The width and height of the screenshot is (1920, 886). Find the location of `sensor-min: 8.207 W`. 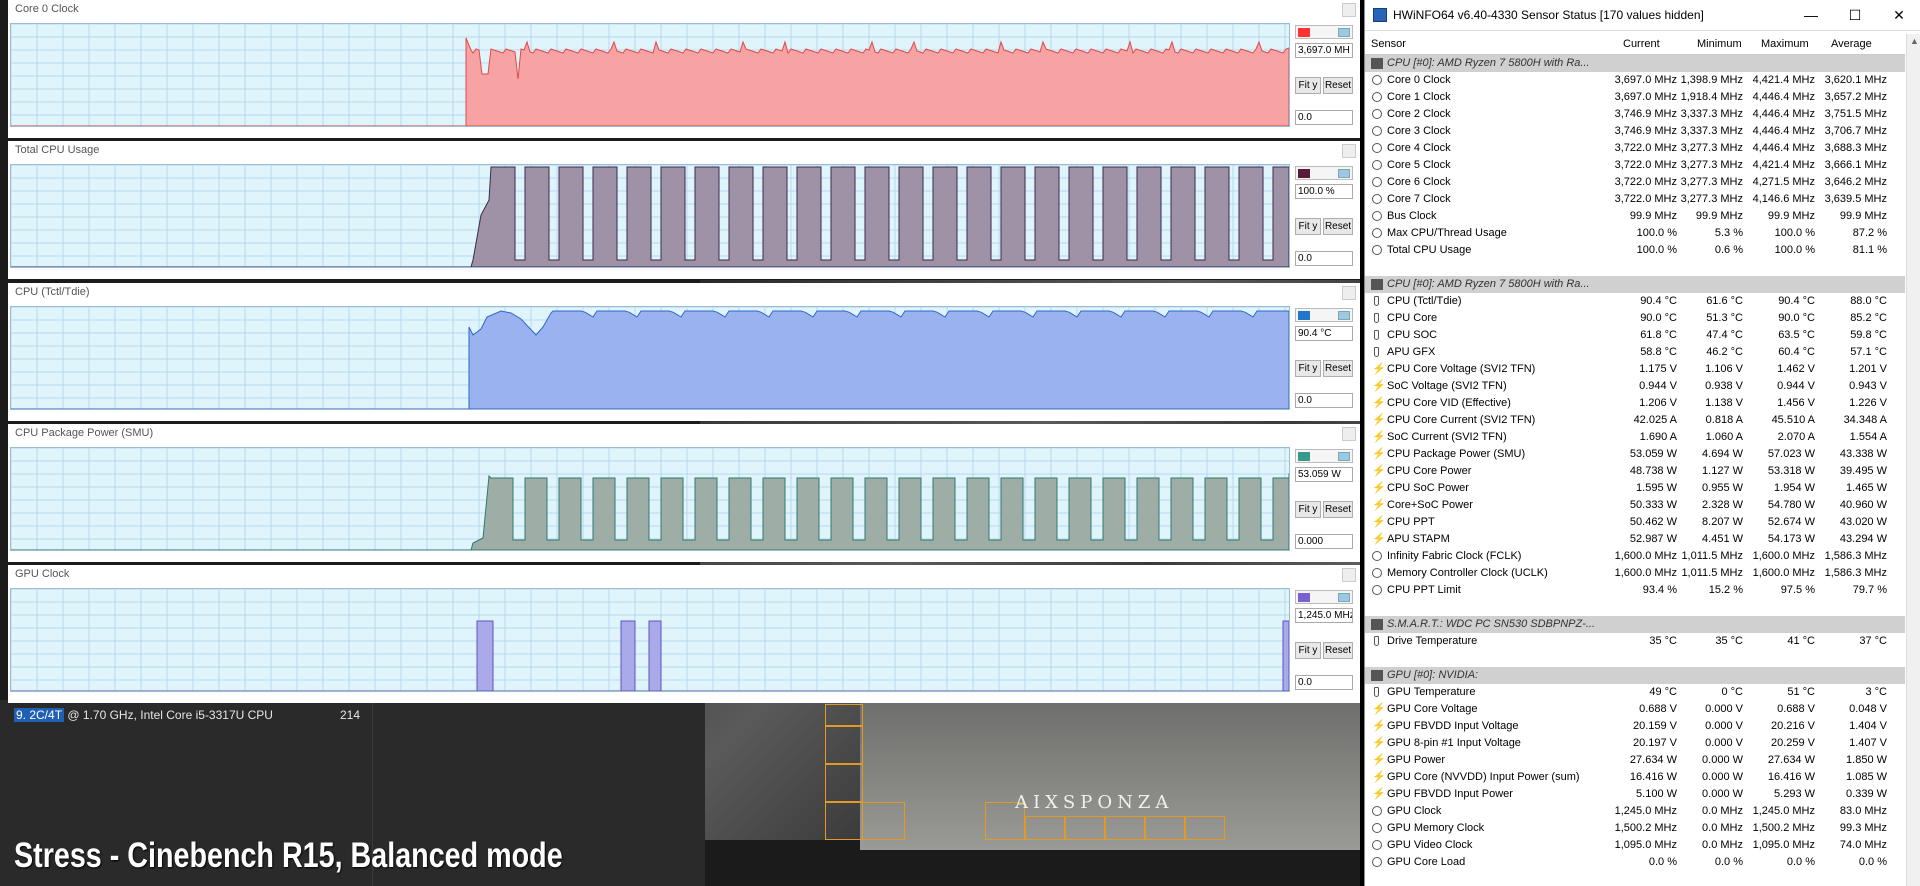

sensor-min: 8.207 W is located at coordinates (1722, 522).